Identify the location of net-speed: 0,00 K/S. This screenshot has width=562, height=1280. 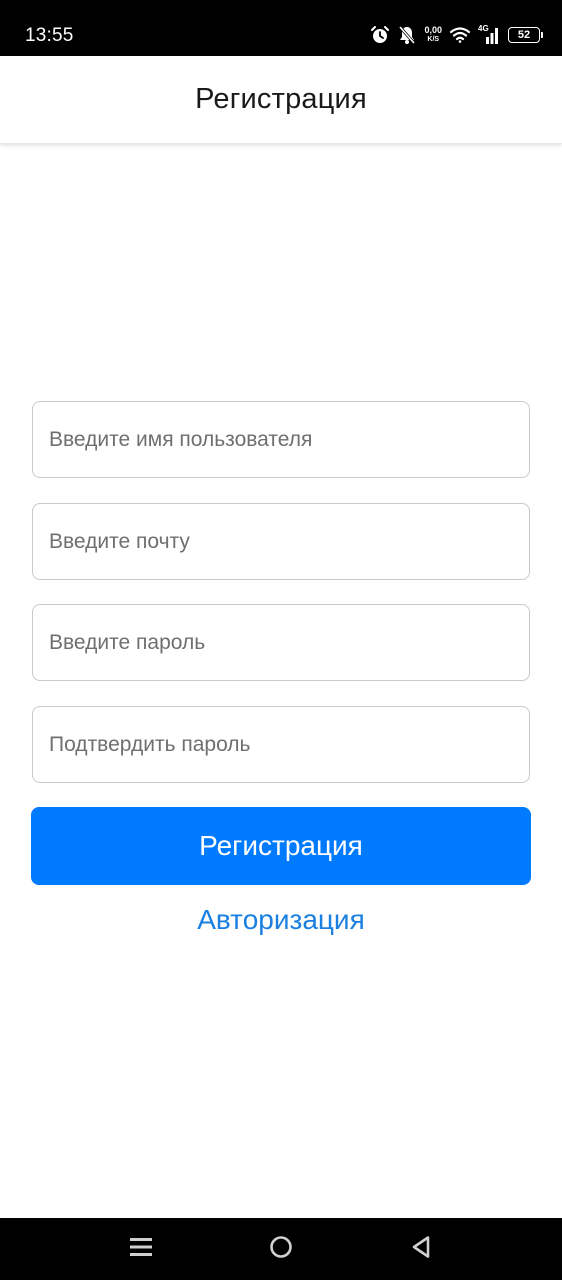
(433, 35).